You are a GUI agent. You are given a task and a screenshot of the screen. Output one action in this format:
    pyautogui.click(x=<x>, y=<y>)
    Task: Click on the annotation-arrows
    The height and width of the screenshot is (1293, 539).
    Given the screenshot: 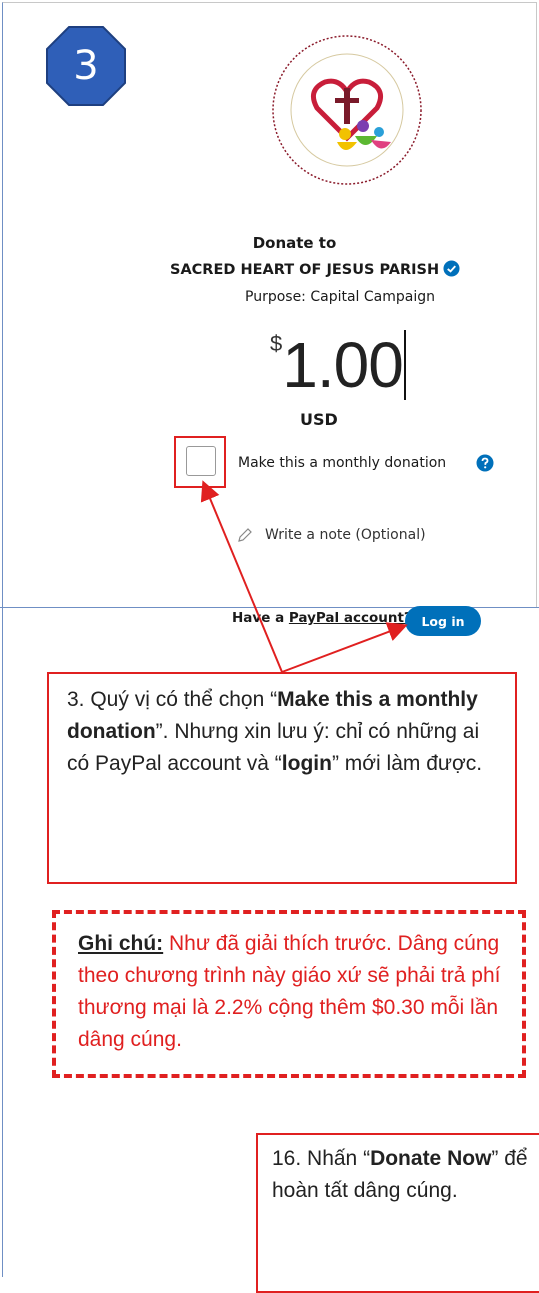 What is the action you would take?
    pyautogui.click(x=304, y=576)
    